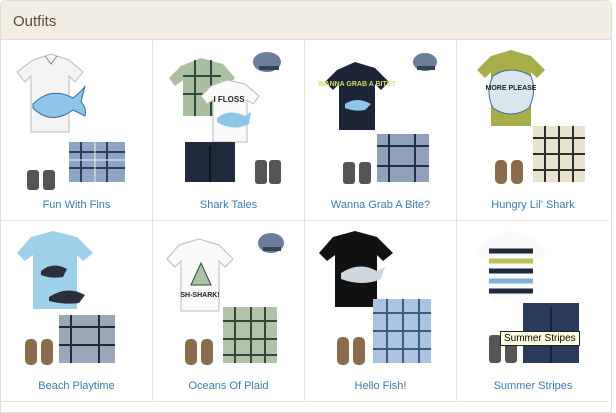 Image resolution: width=616 pixels, height=413 pixels. Describe the element at coordinates (380, 205) in the screenshot. I see `outfit-link: Wanna Grab A Bite?` at that location.